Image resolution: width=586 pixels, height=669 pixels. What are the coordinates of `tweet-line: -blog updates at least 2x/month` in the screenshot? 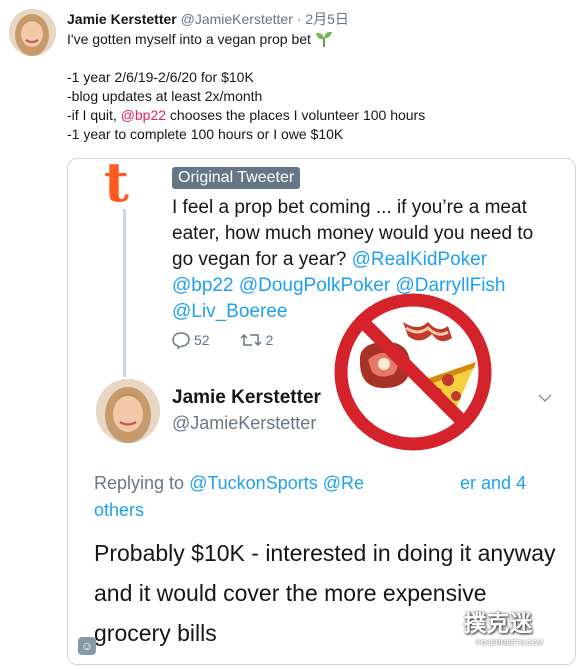 It's located at (165, 96).